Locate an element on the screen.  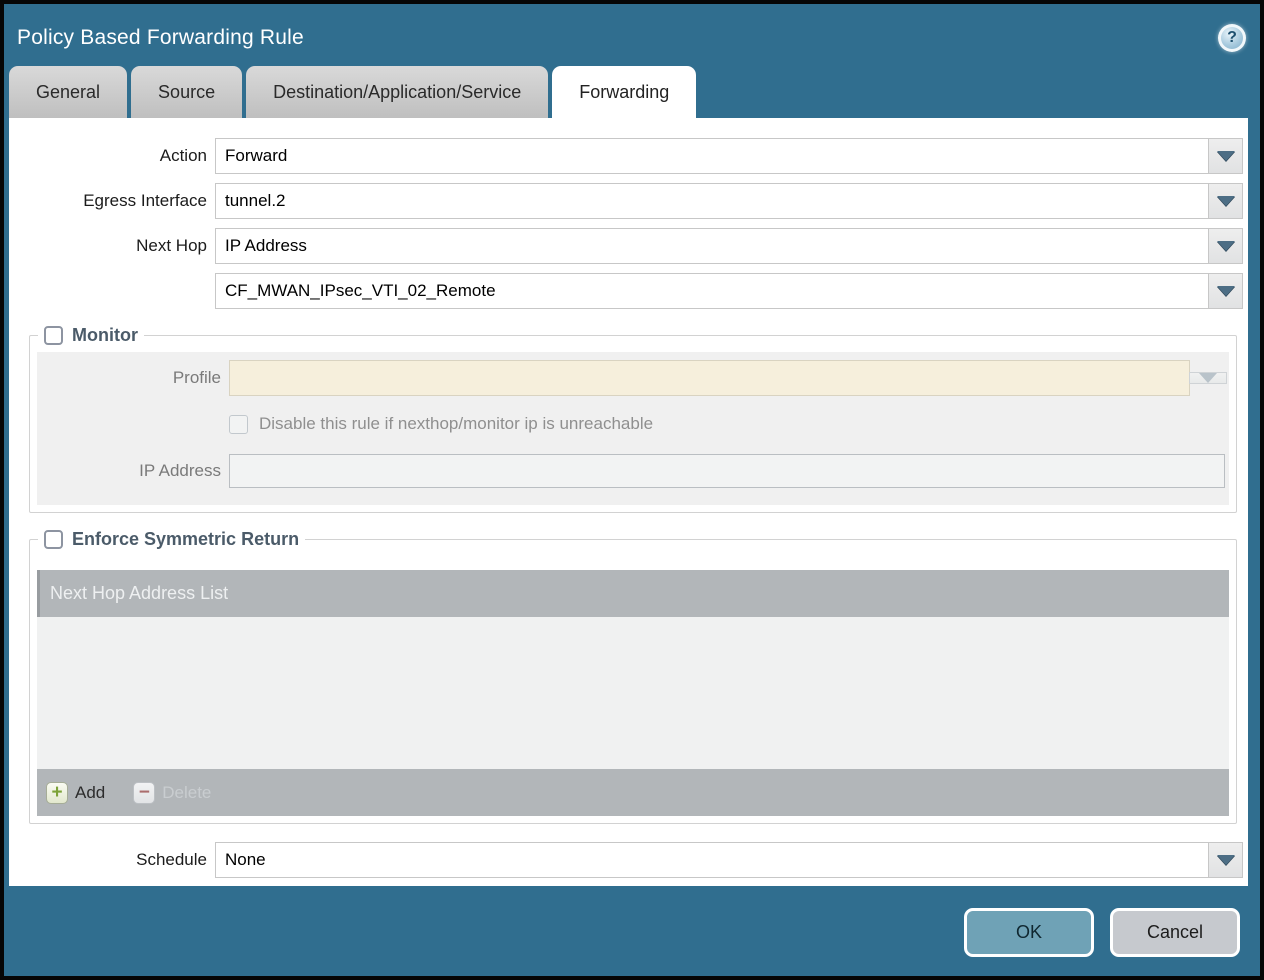
plus-icon: + is located at coordinates (57, 792).